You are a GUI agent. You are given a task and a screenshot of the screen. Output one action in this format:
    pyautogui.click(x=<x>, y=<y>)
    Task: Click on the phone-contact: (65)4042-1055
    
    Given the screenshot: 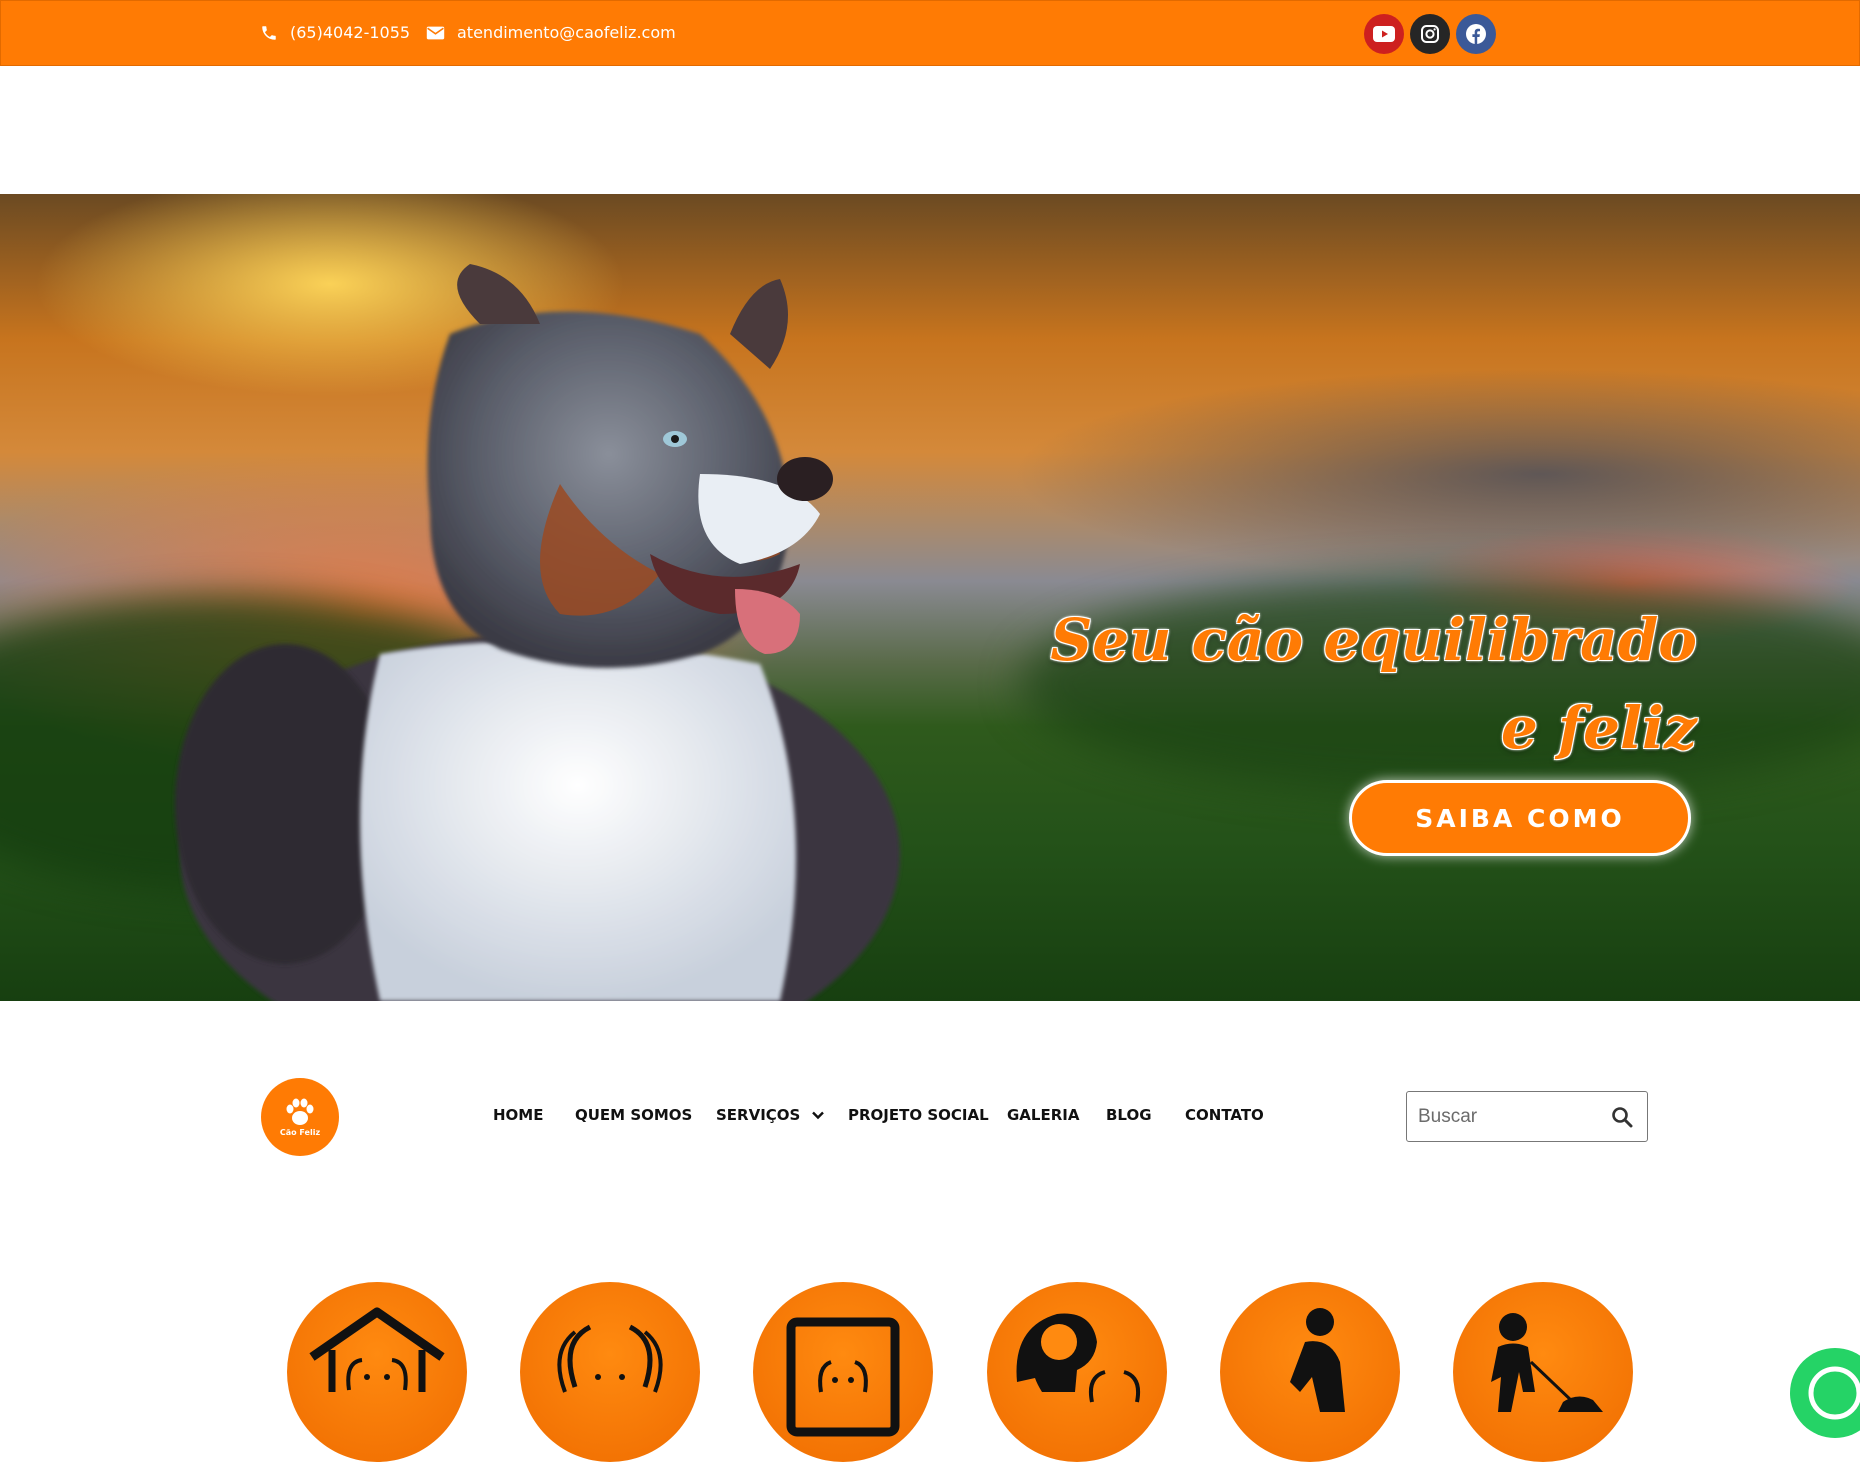 What is the action you would take?
    pyautogui.click(x=335, y=32)
    